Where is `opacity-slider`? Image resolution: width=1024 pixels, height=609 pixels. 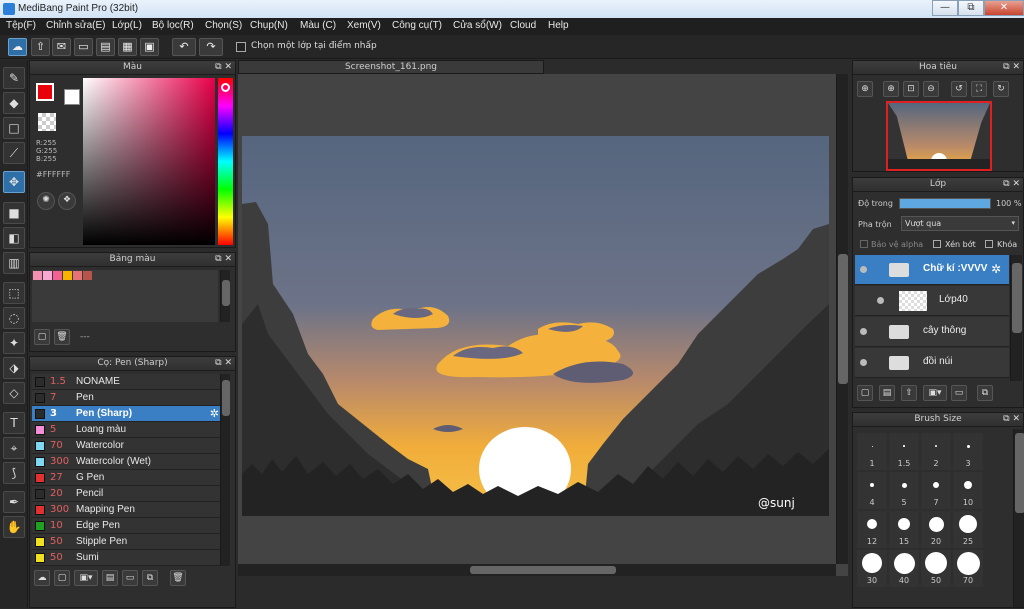
opacity-slider is located at coordinates (945, 203).